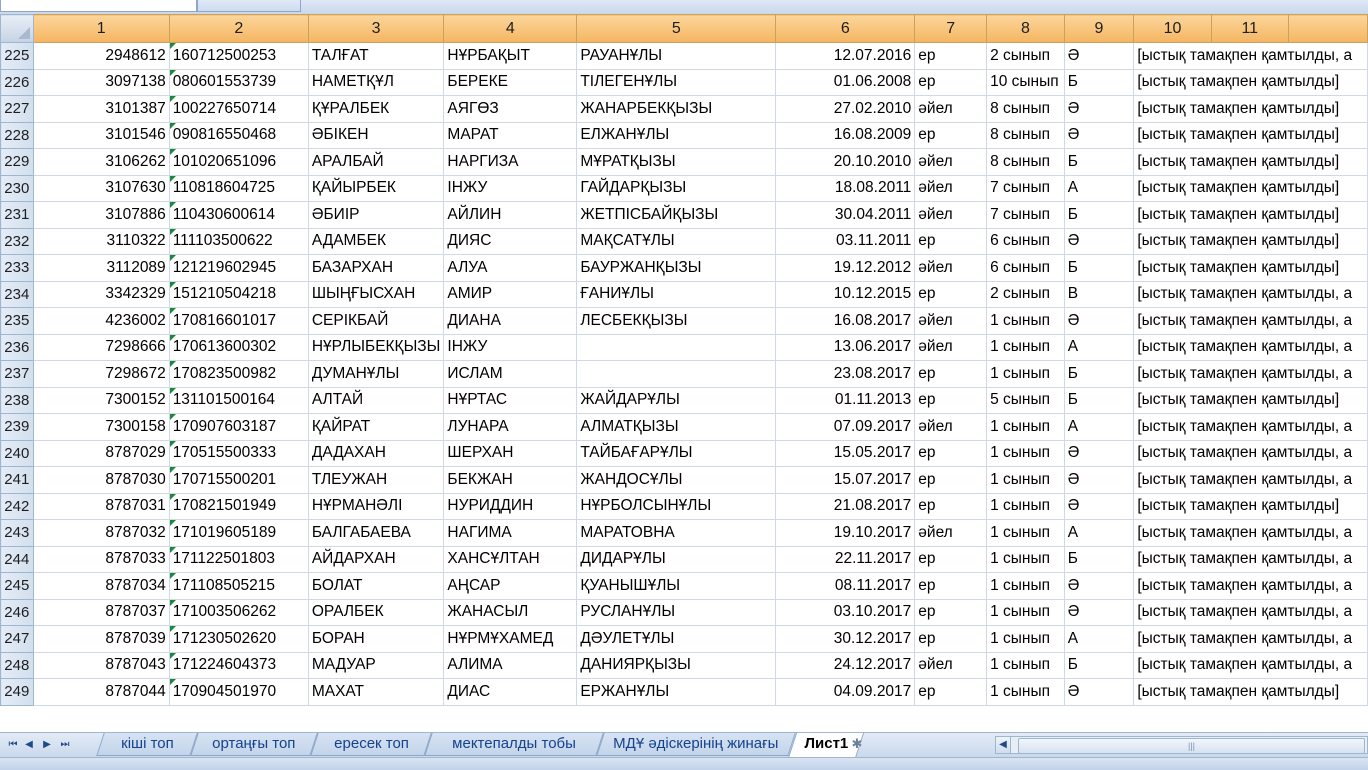 The width and height of the screenshot is (1368, 770). Describe the element at coordinates (510, 56) in the screenshot. I see `cell-col-4: НҰРБАҚЫТ` at that location.